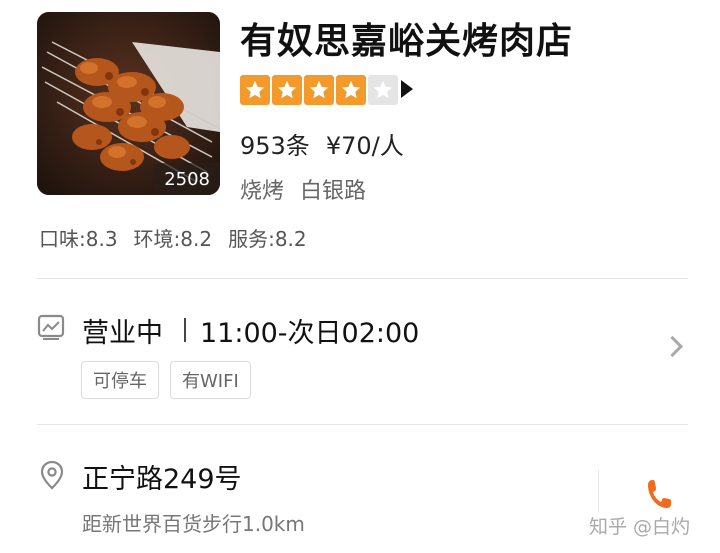  I want to click on address: 正宁路249号, so click(162, 476).